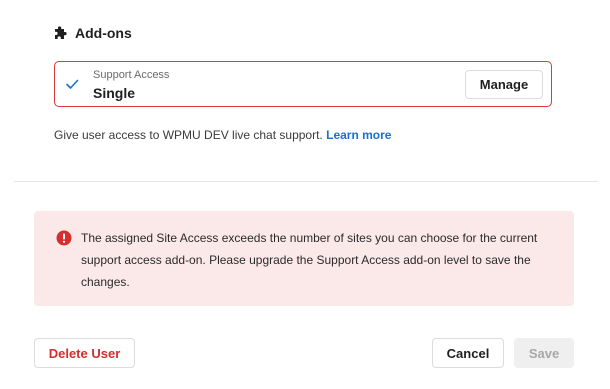 The height and width of the screenshot is (389, 610). What do you see at coordinates (544, 353) in the screenshot?
I see `save-button: Save` at bounding box center [544, 353].